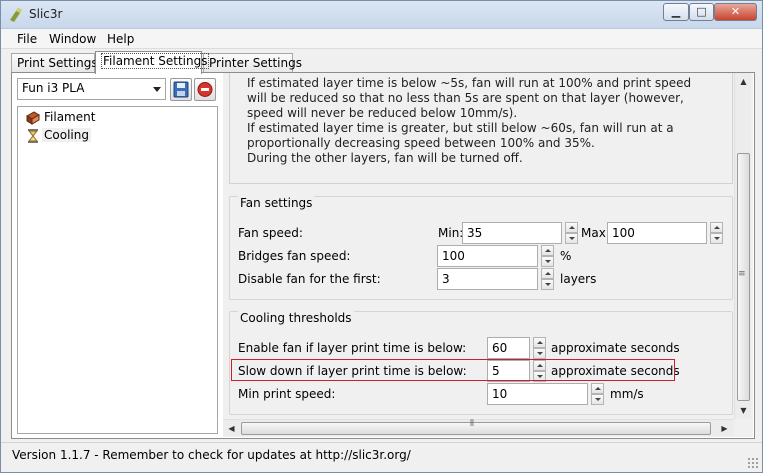 The image size is (763, 473). I want to click on disable-fan-layers-spinner, so click(547, 279).